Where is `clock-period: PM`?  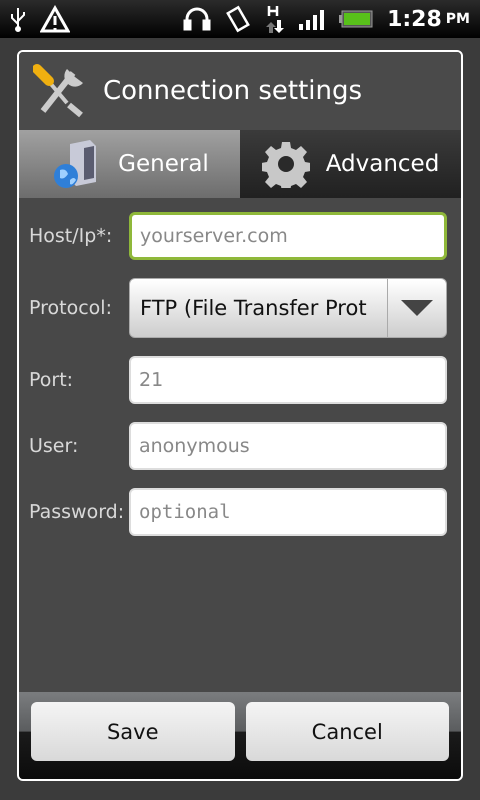
clock-period: PM is located at coordinates (458, 19).